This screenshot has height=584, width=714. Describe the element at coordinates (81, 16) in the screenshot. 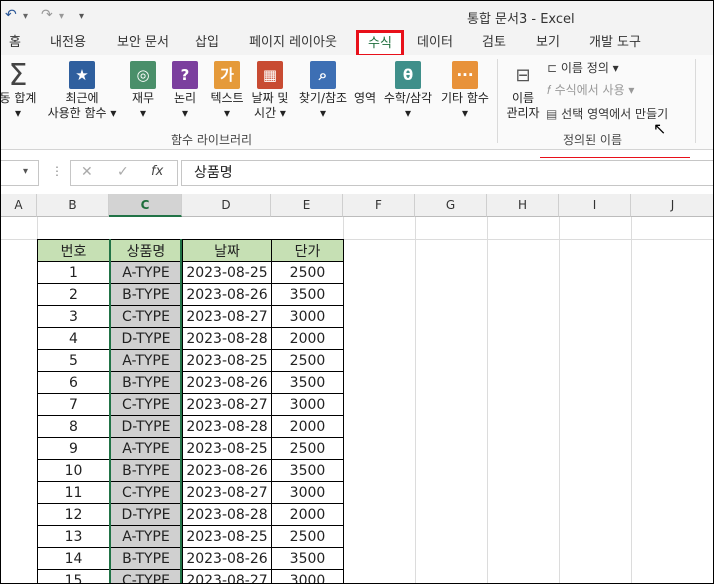

I see `customize-toolbar-icon: ▾` at that location.